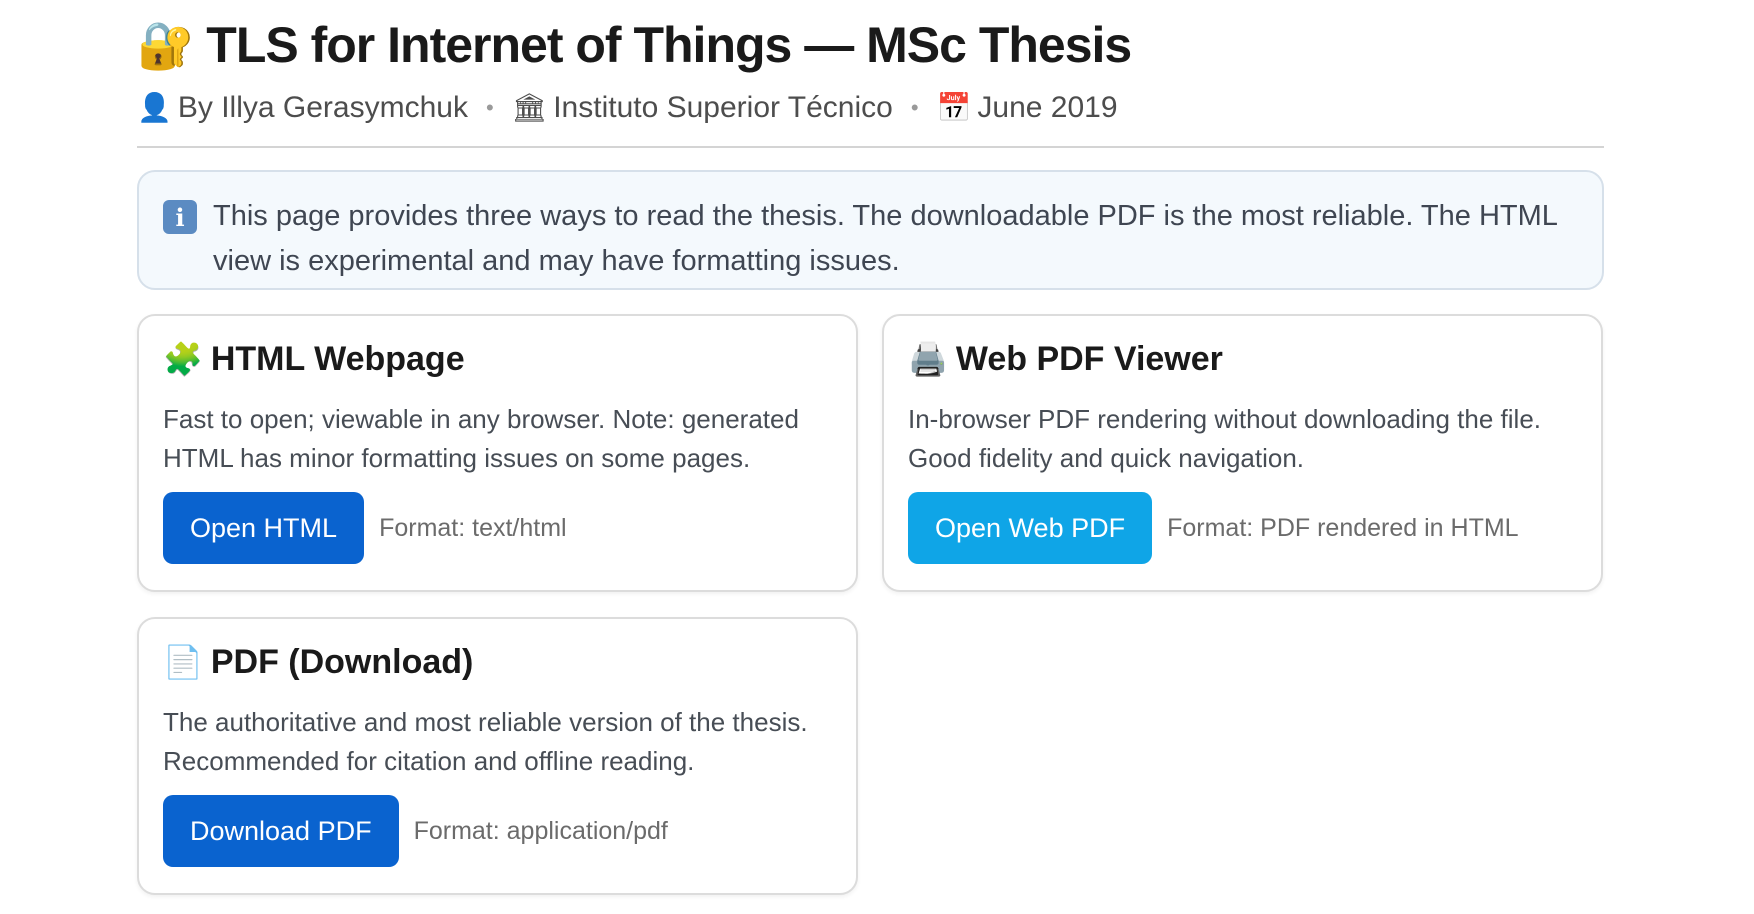  I want to click on card-header: 🖨️ Web PDF Viewer, so click(1242, 359).